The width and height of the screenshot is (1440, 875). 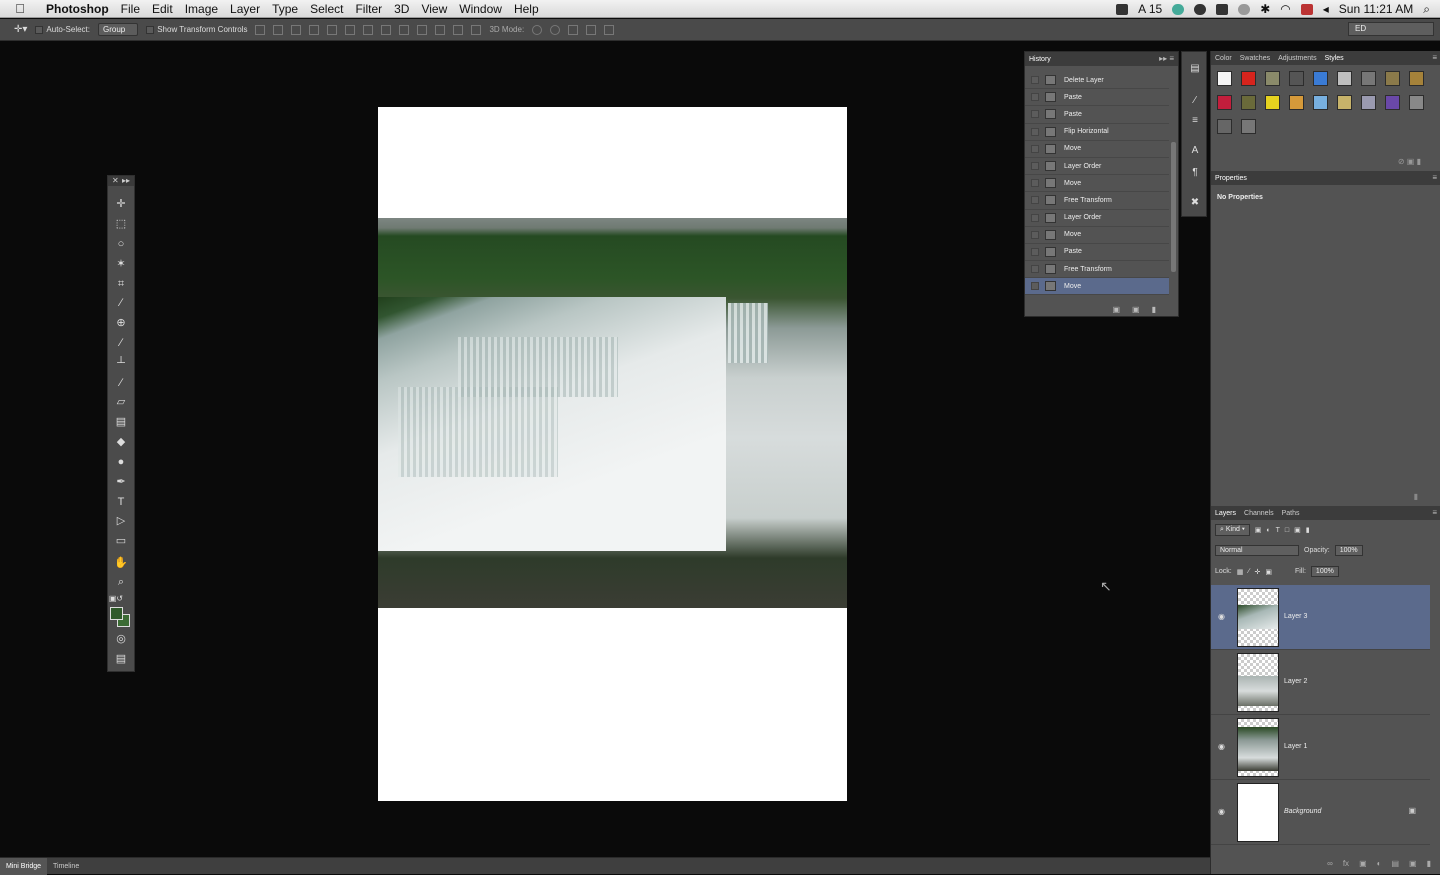 I want to click on camera-icon, so click(x=1122, y=9).